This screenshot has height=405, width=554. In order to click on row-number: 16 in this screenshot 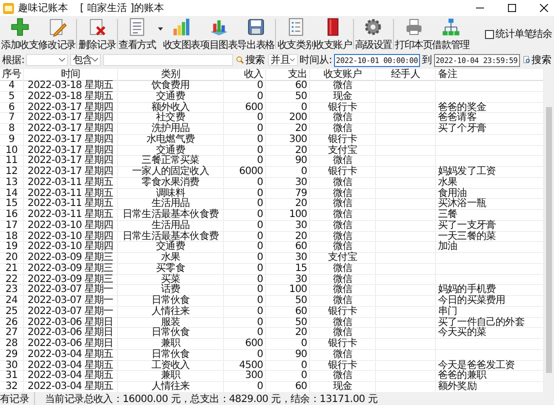, I will do `click(12, 215)`.